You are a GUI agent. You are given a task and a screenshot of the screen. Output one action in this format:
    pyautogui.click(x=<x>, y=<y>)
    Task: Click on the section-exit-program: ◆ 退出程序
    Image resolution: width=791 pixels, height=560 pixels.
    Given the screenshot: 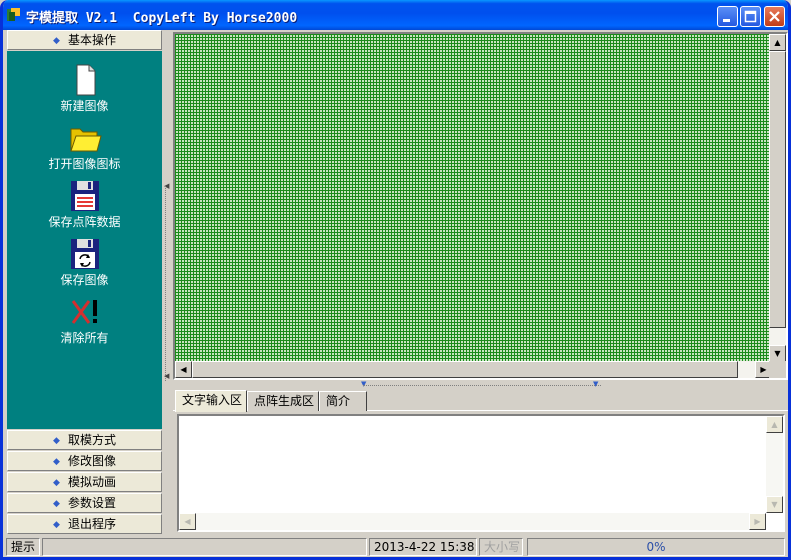 What is the action you would take?
    pyautogui.click(x=84, y=524)
    